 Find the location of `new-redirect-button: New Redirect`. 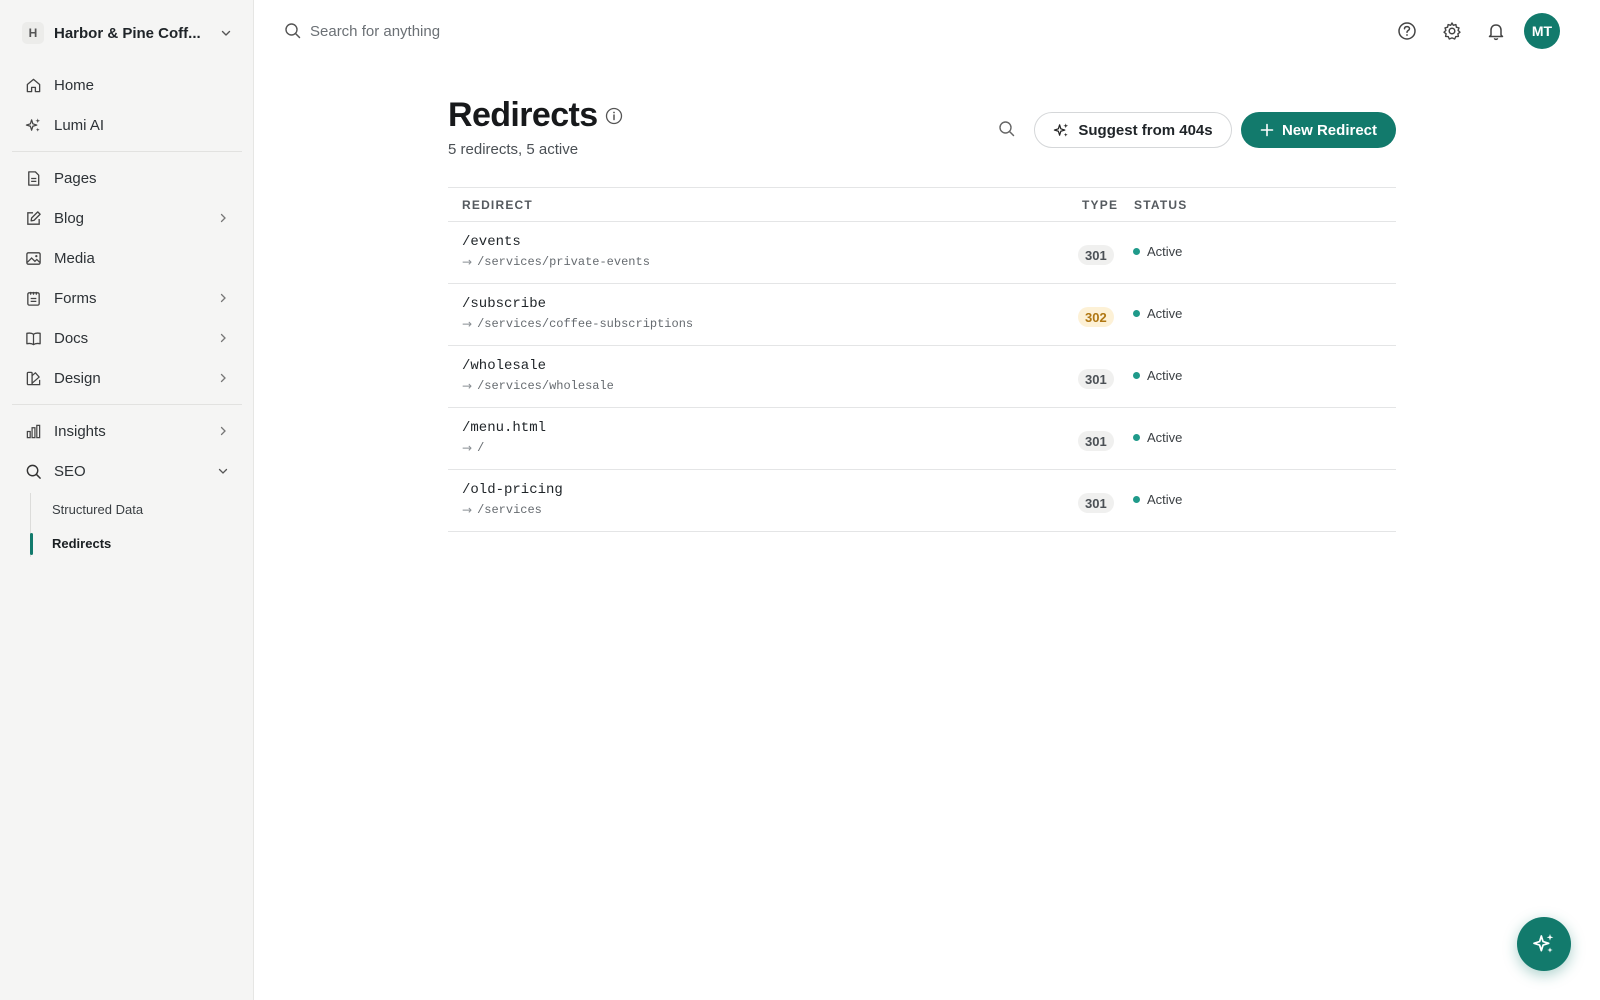

new-redirect-button: New Redirect is located at coordinates (1318, 130).